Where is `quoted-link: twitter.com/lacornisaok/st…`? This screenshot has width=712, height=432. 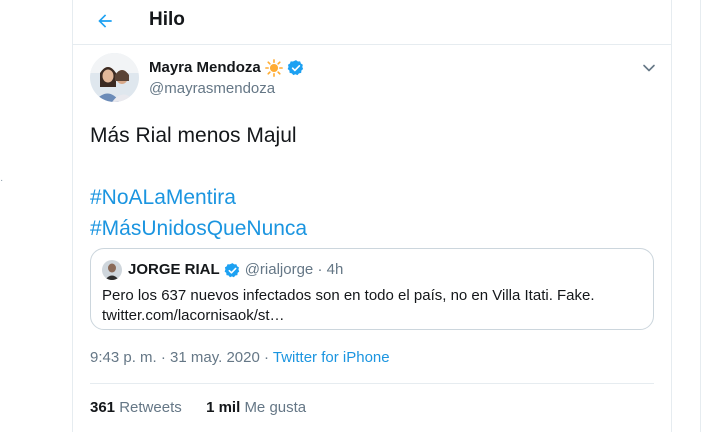 quoted-link: twitter.com/lacornisaok/st… is located at coordinates (193, 315).